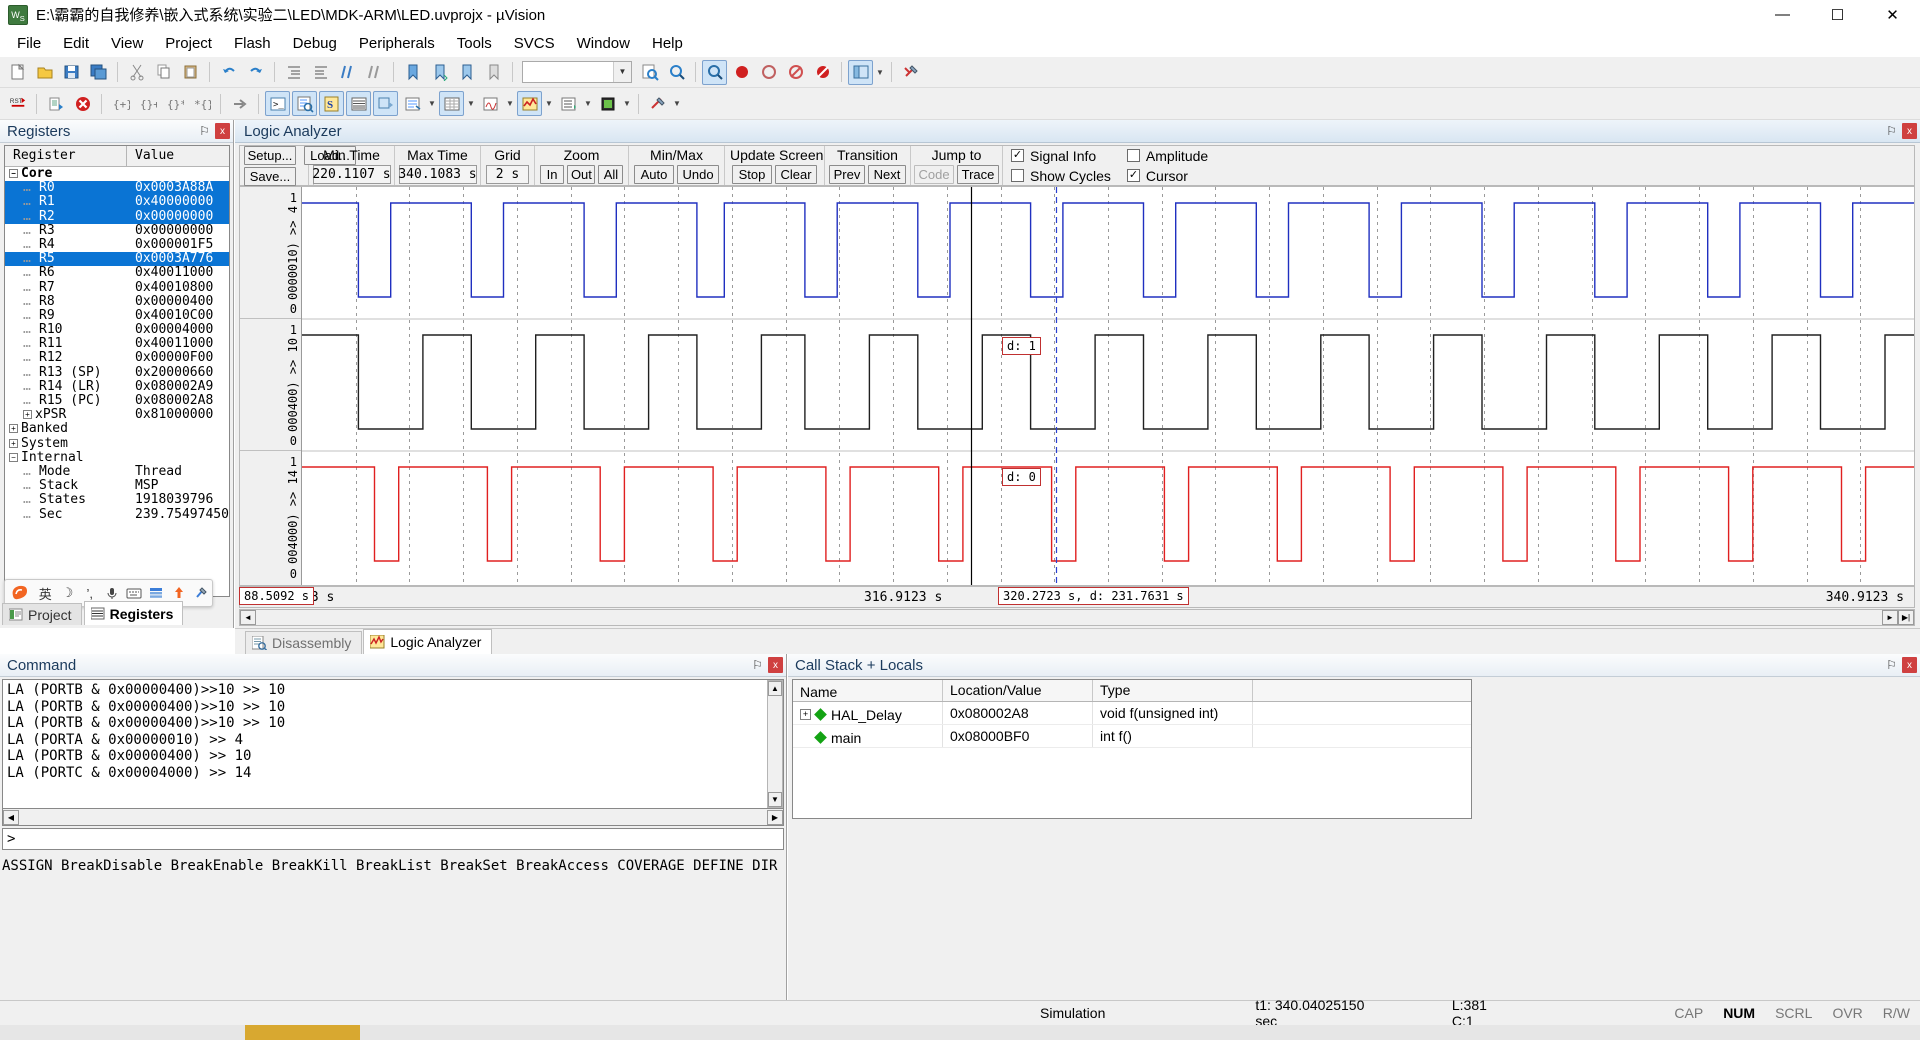 The image size is (1920, 1040). What do you see at coordinates (741, 72) in the screenshot?
I see `breakpoint-insert-icon` at bounding box center [741, 72].